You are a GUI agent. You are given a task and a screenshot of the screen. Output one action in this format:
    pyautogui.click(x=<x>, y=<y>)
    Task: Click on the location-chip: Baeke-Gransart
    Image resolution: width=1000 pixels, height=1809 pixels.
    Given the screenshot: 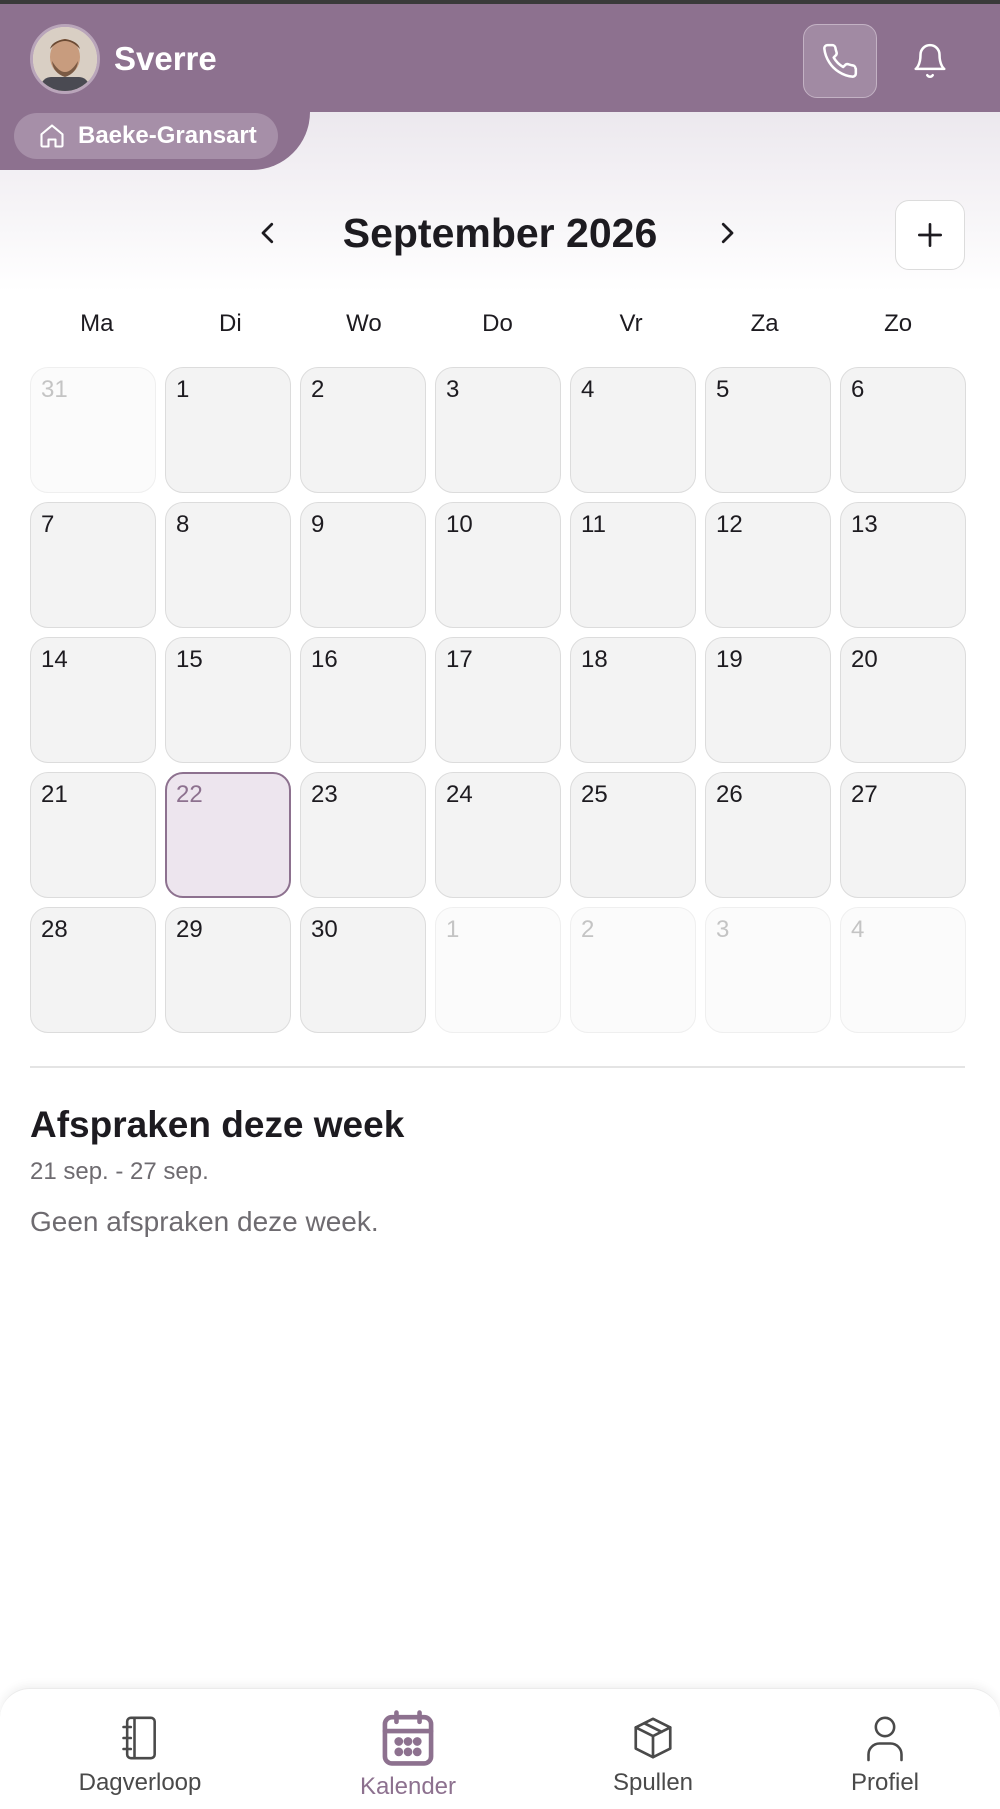 What is the action you would take?
    pyautogui.click(x=146, y=136)
    